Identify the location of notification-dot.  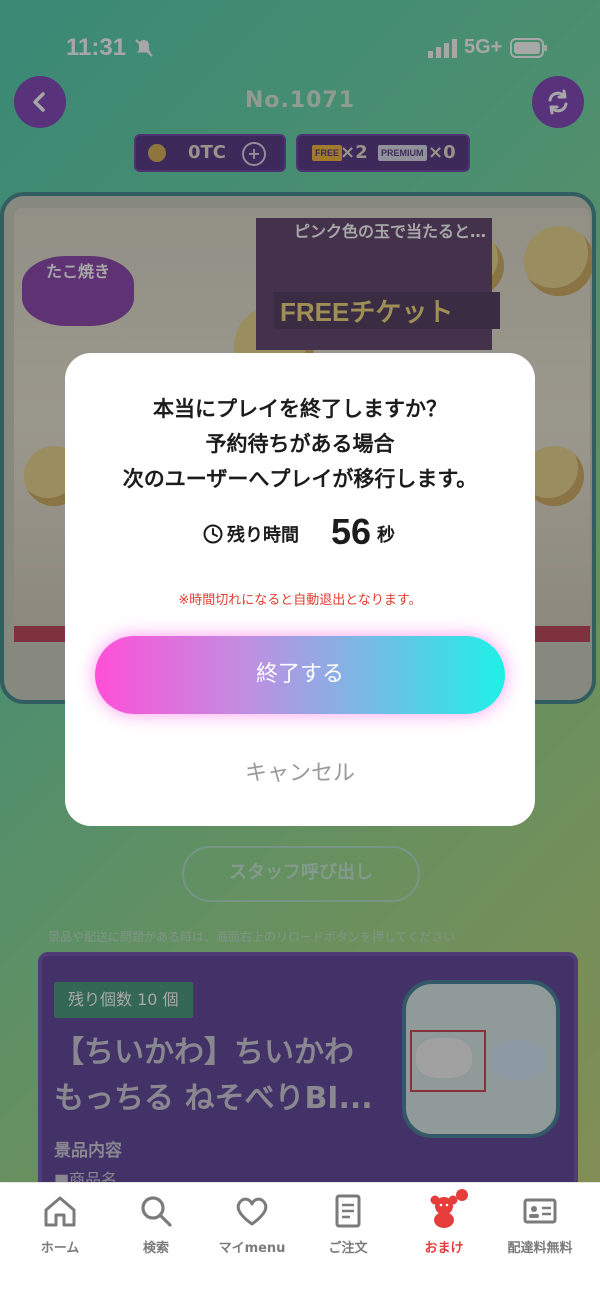
(462, 1195).